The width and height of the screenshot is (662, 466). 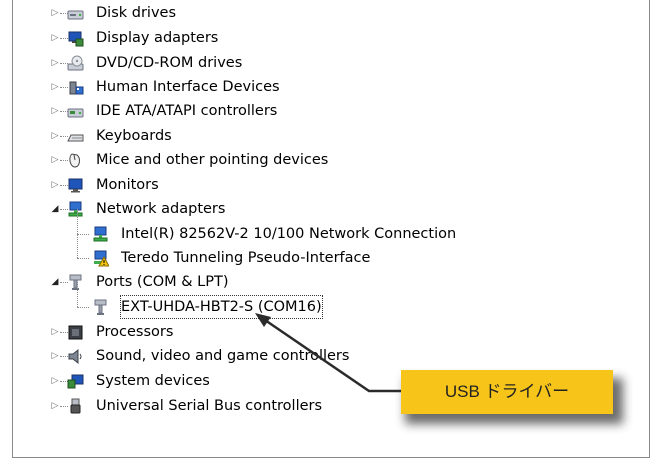 I want to click on tree-item-label: Mice and other pointing devices, so click(x=212, y=160).